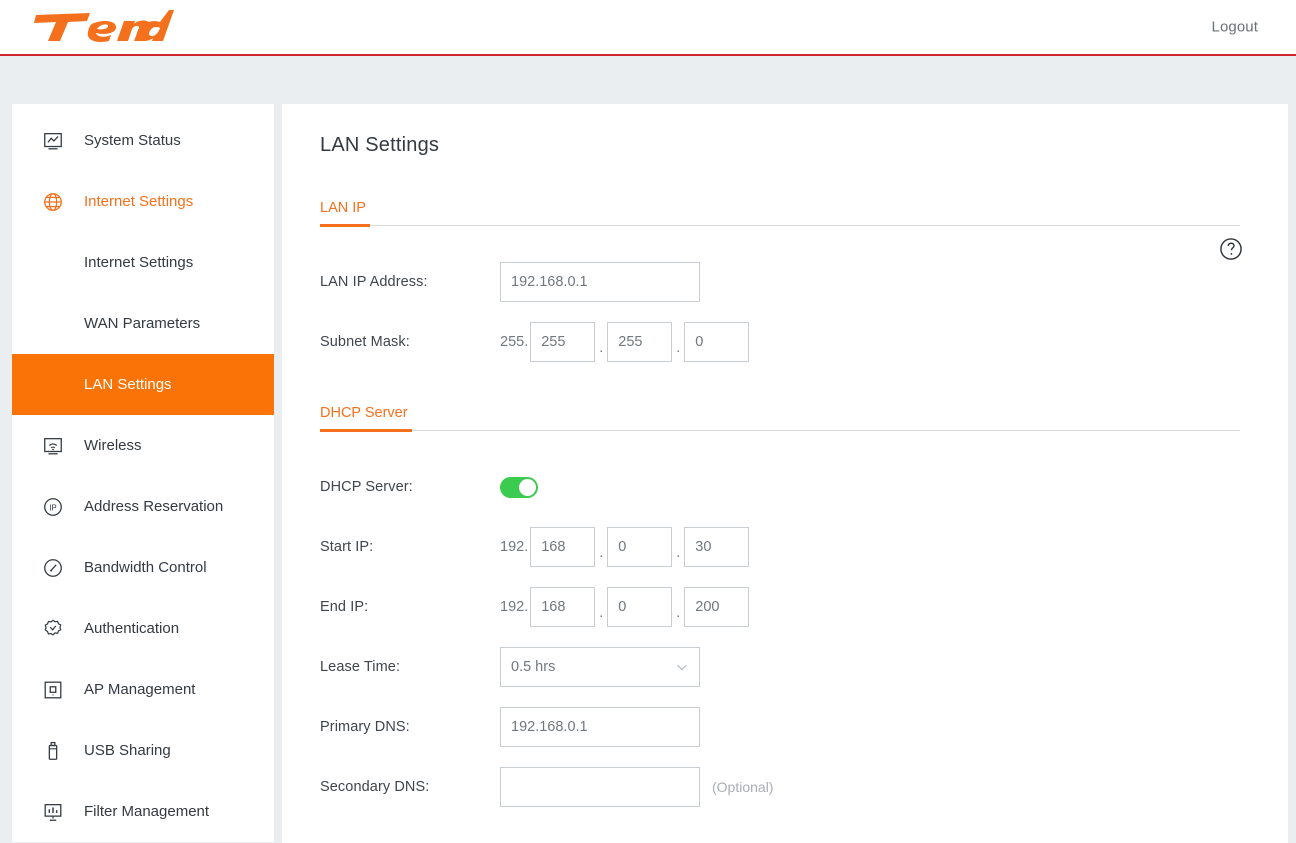  I want to click on dhcp-server-field, so click(519, 487).